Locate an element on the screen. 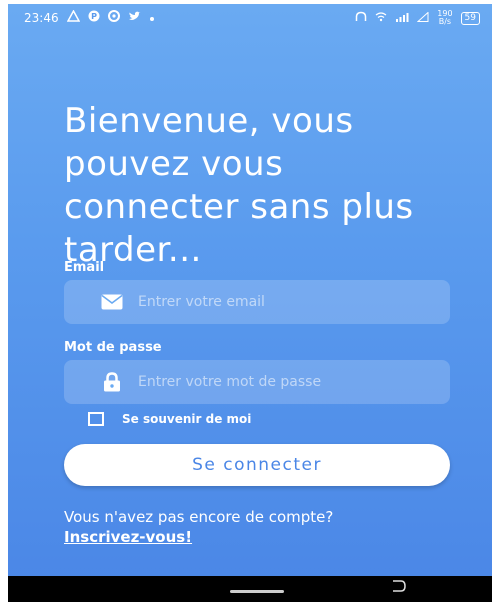 Image resolution: width=496 pixels, height=604 pixels. remember-me-checkbox is located at coordinates (96, 419).